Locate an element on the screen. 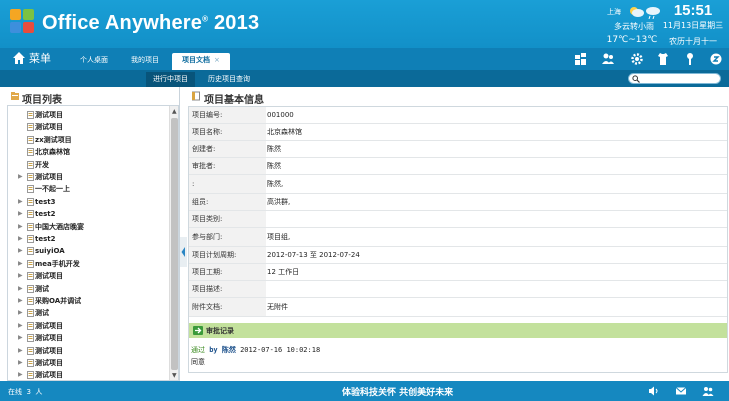 The image size is (729, 401). app-title: Office Anywhere® 2013 is located at coordinates (151, 23).